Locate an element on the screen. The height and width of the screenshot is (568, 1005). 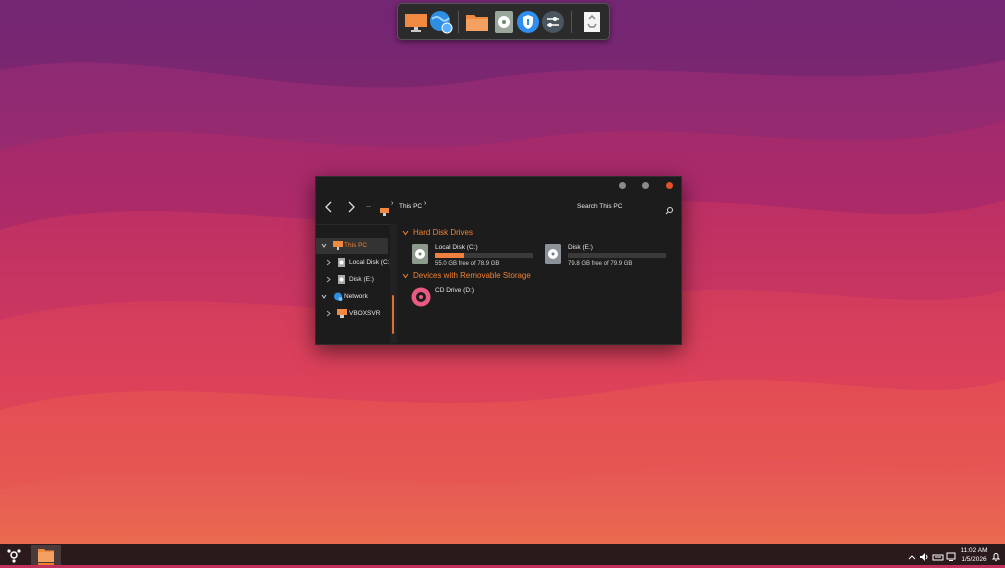
group-header-hard-disk-drives: Hard Disk Drives is located at coordinates (437, 232).